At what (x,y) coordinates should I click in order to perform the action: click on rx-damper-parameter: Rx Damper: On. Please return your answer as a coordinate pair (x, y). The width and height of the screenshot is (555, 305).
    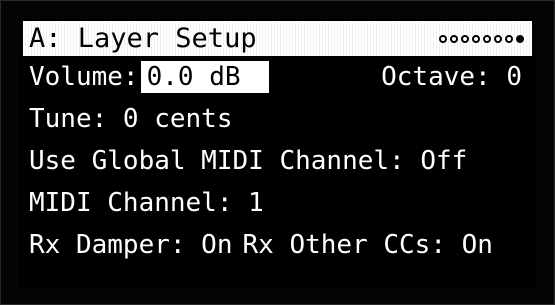
    Looking at the image, I should click on (131, 245).